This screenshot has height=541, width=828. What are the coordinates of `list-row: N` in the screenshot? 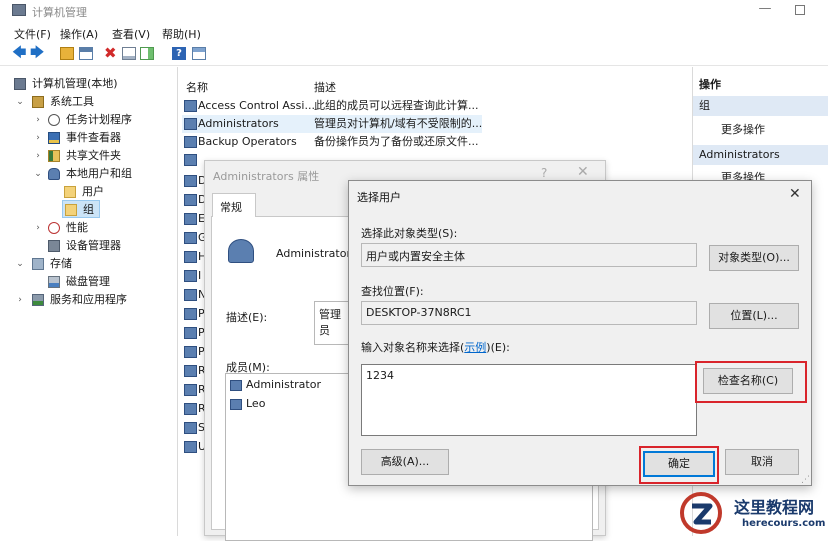 It's located at (194, 295).